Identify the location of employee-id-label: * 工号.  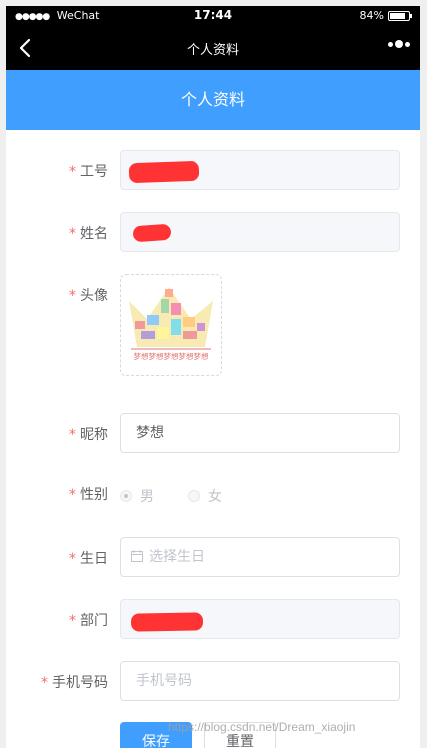
(88, 172).